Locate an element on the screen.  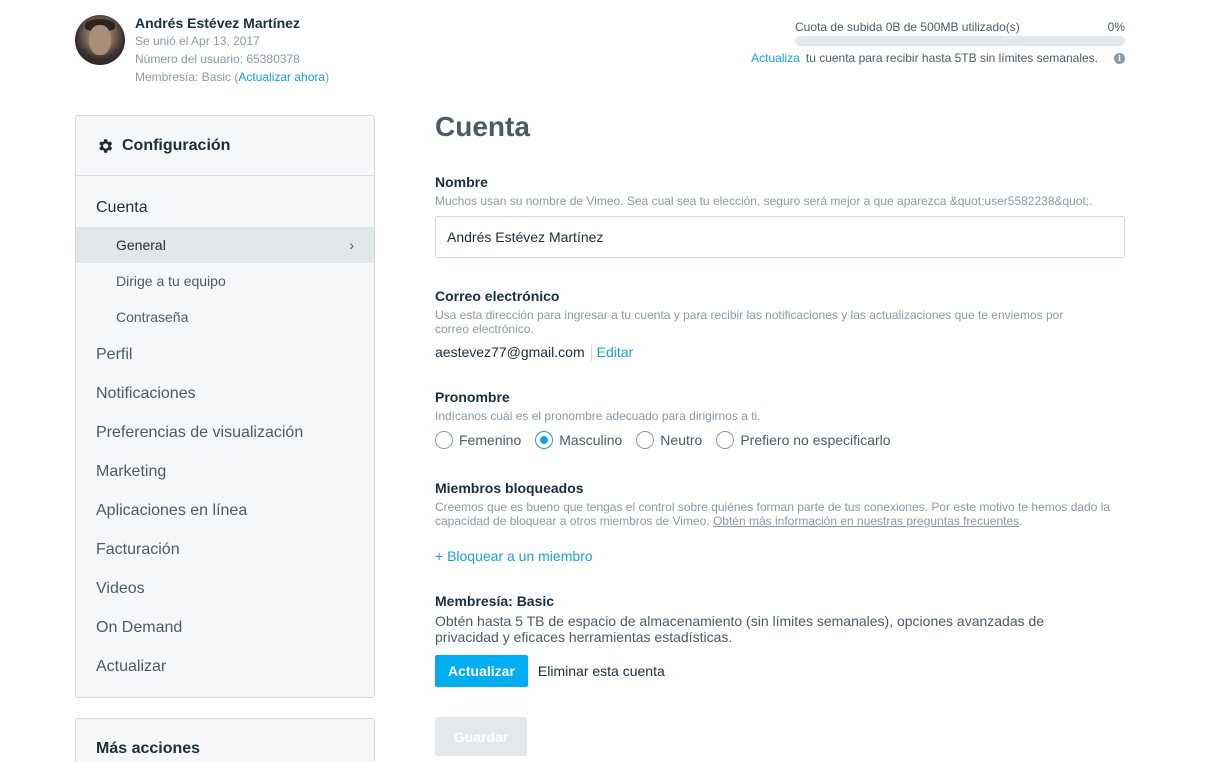
user-number: Número del usuario: 65380378 is located at coordinates (217, 59).